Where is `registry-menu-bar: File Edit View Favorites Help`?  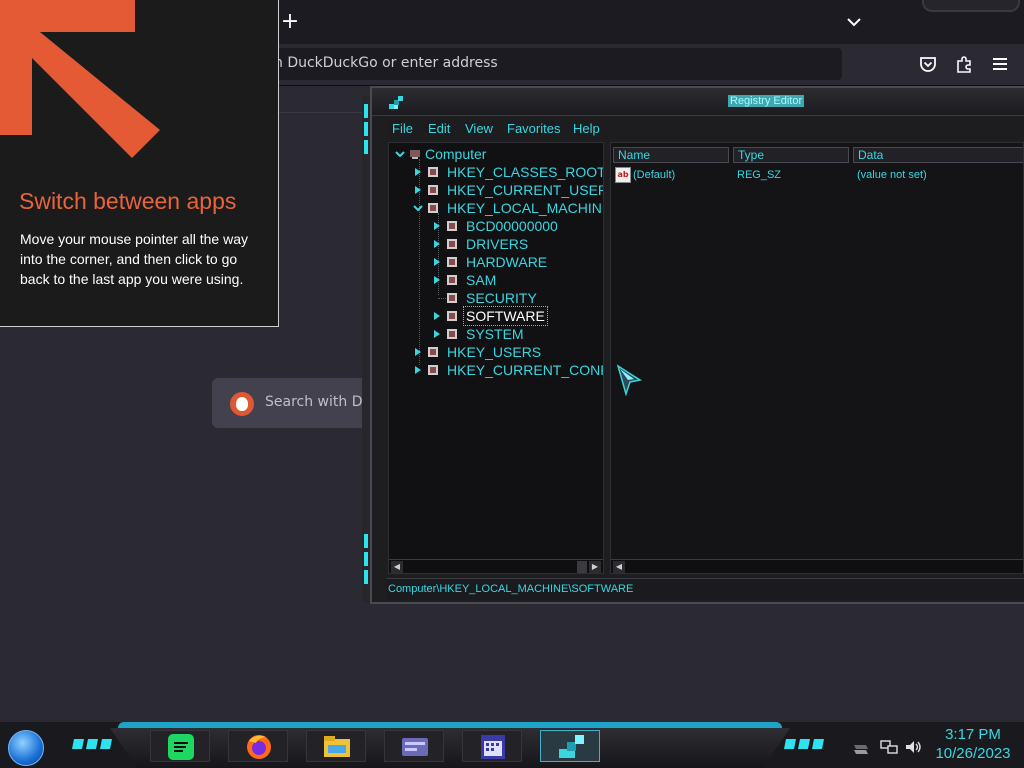 registry-menu-bar: File Edit View Favorites Help is located at coordinates (705, 129).